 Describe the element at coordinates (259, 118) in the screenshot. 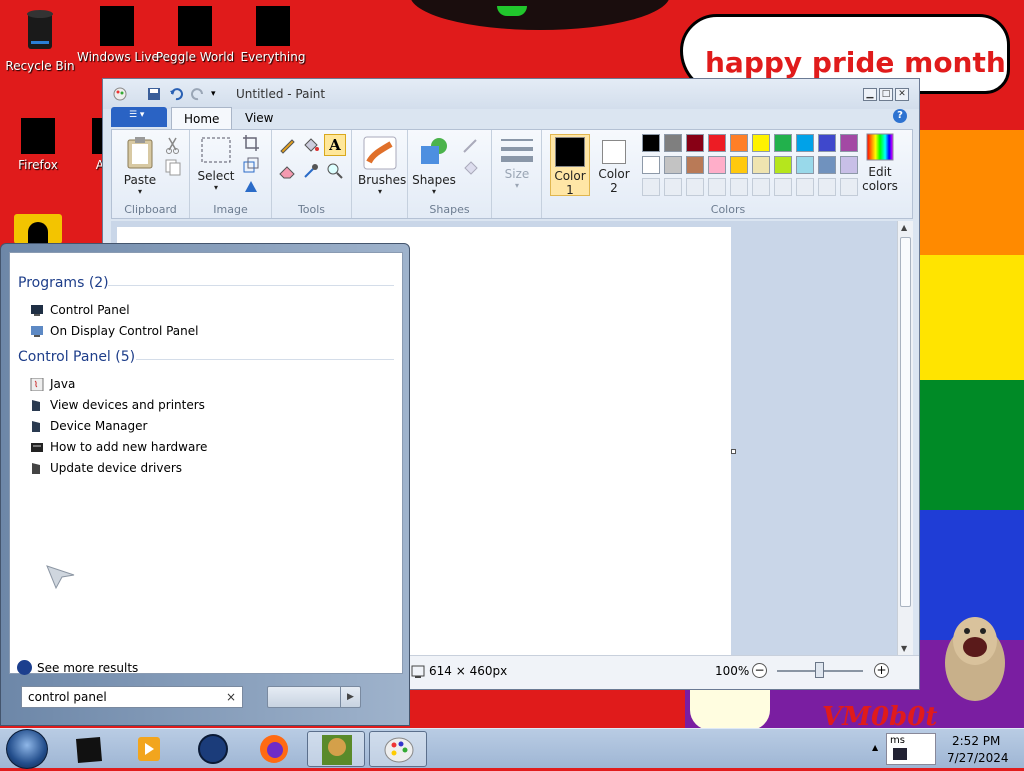

I see `tab-view: View` at that location.